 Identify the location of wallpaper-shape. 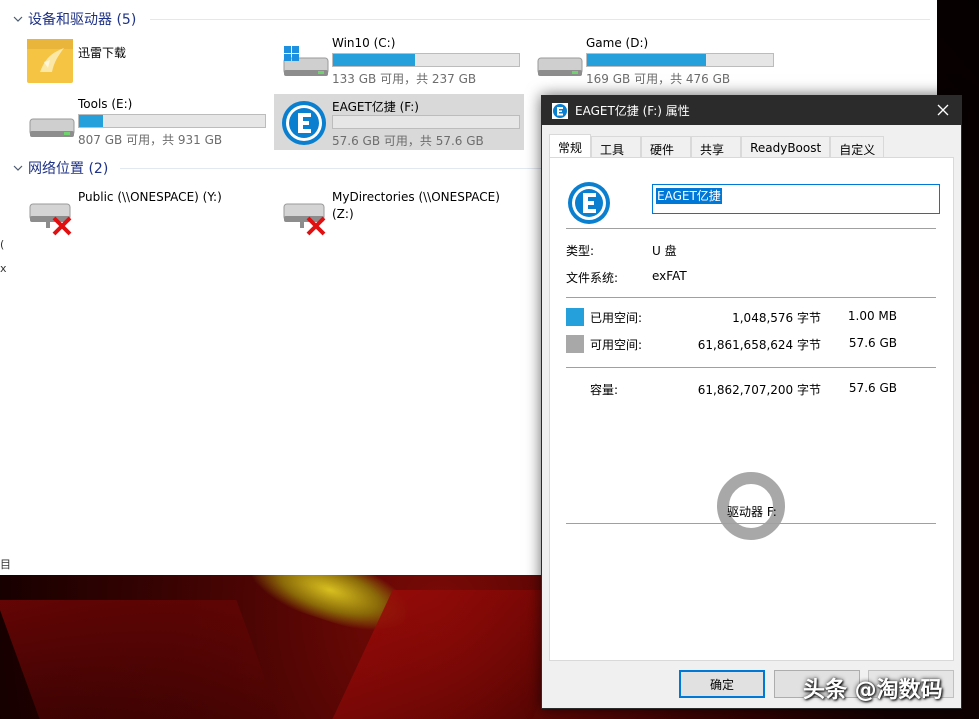
(142, 659).